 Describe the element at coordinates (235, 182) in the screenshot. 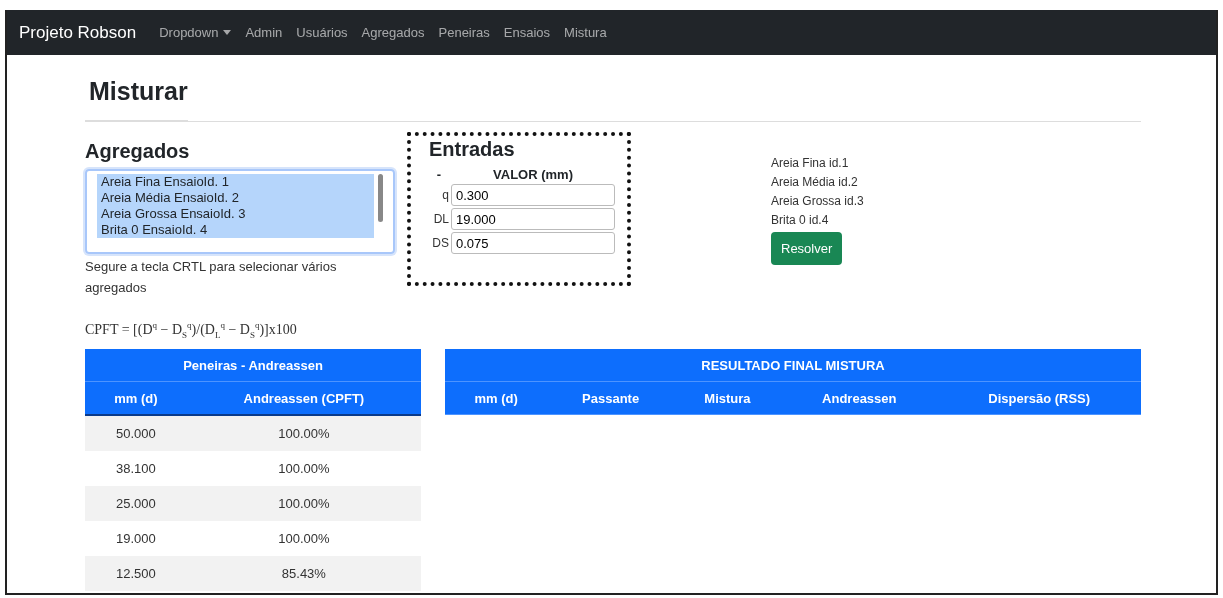

I see `list-option: Areia Fina EnsaioId. 1` at that location.